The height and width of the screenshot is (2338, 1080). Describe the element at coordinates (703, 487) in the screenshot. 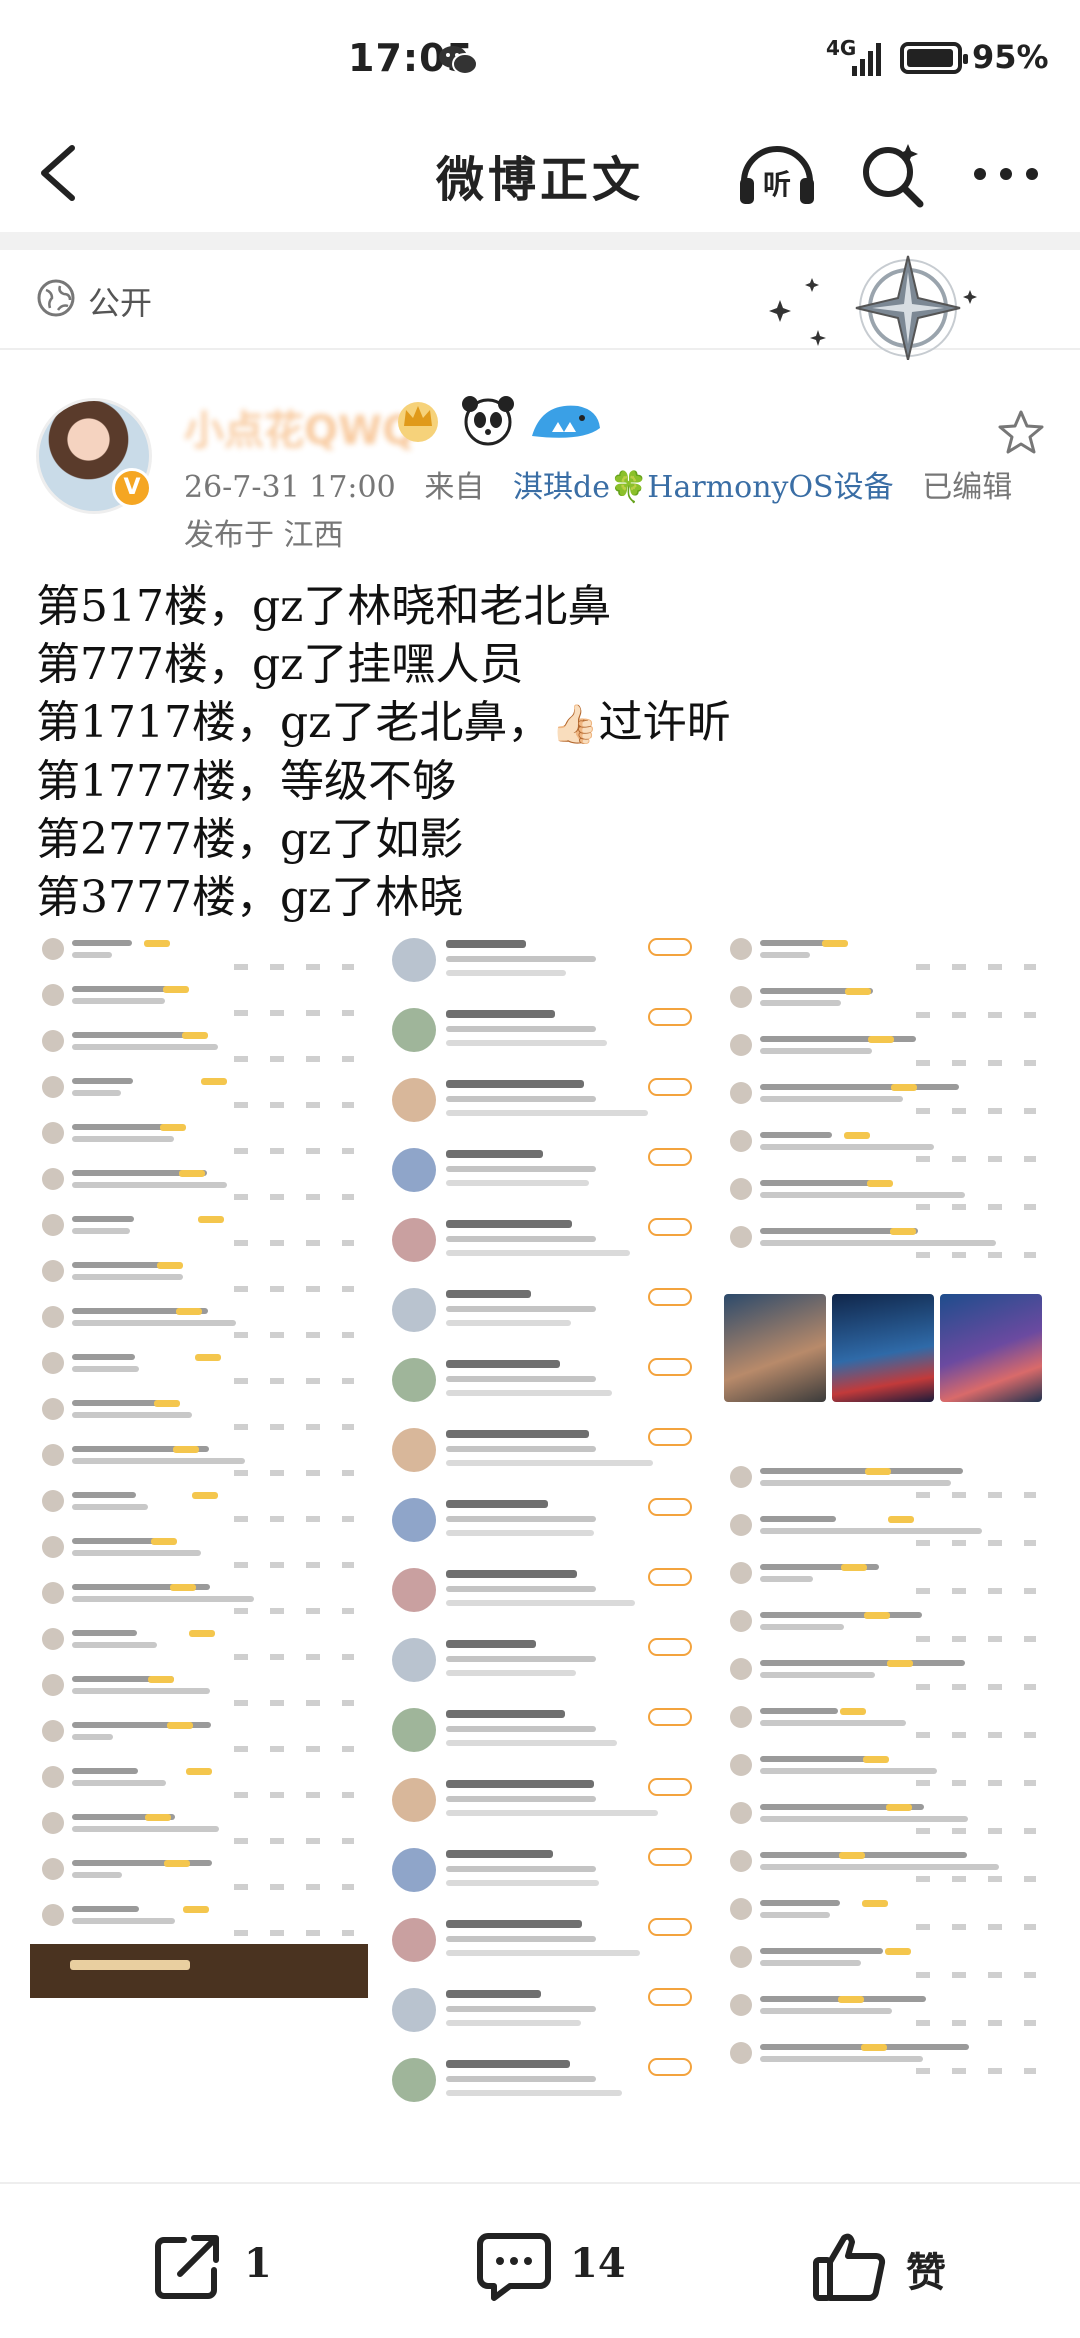

I see `source-device: 淇琪de🍀HarmonyOS设备` at that location.